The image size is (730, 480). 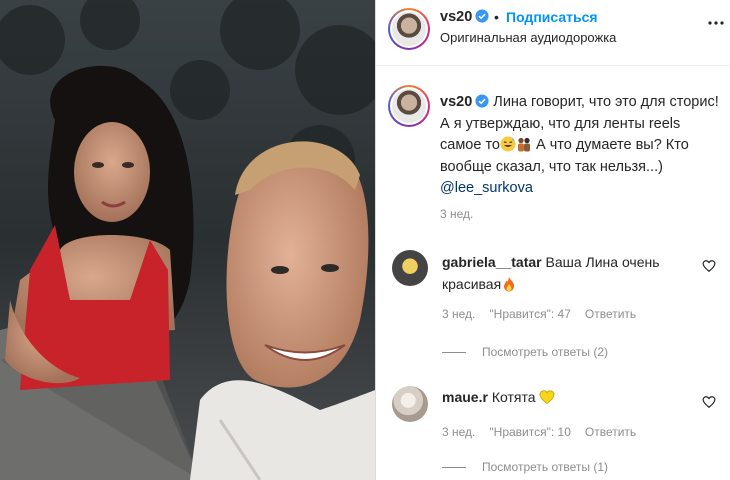 I want to click on view-replies-label: Посмотреть ответы (1), so click(x=545, y=467).